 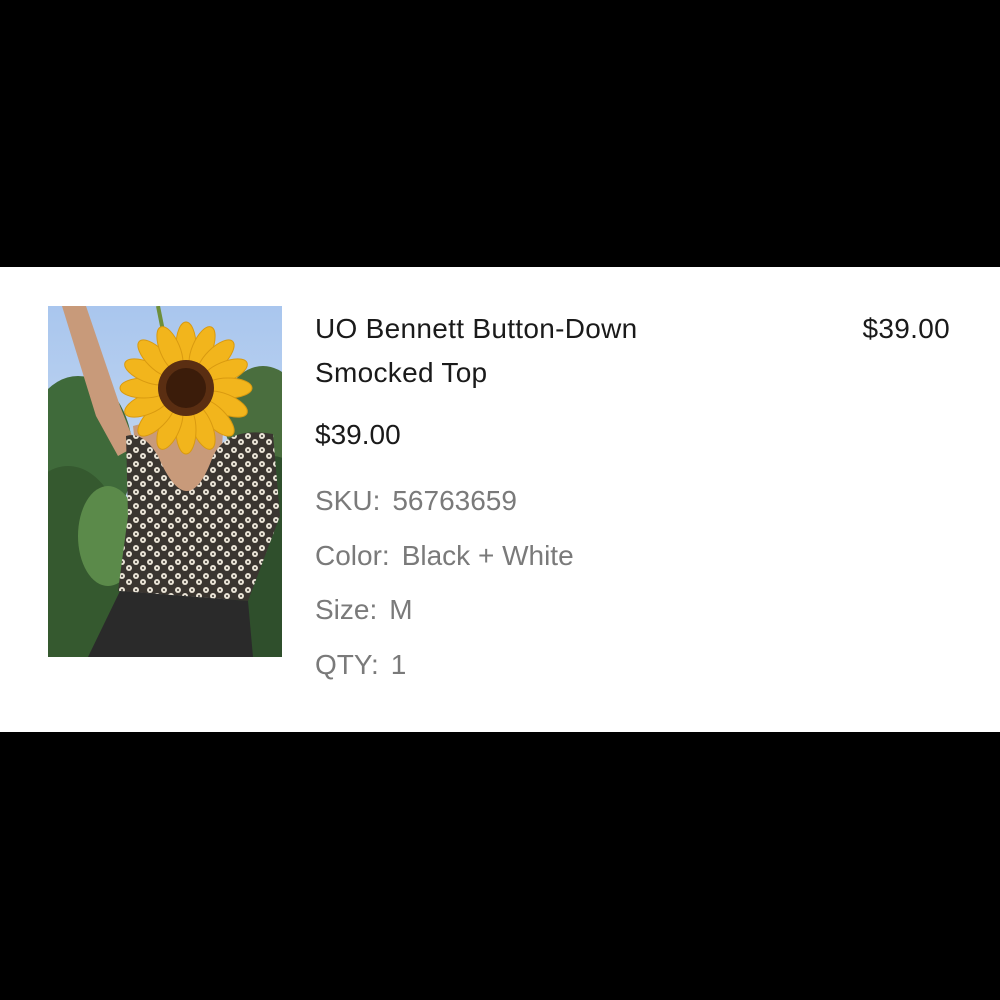 What do you see at coordinates (346, 609) in the screenshot?
I see `size-label: Size:` at bounding box center [346, 609].